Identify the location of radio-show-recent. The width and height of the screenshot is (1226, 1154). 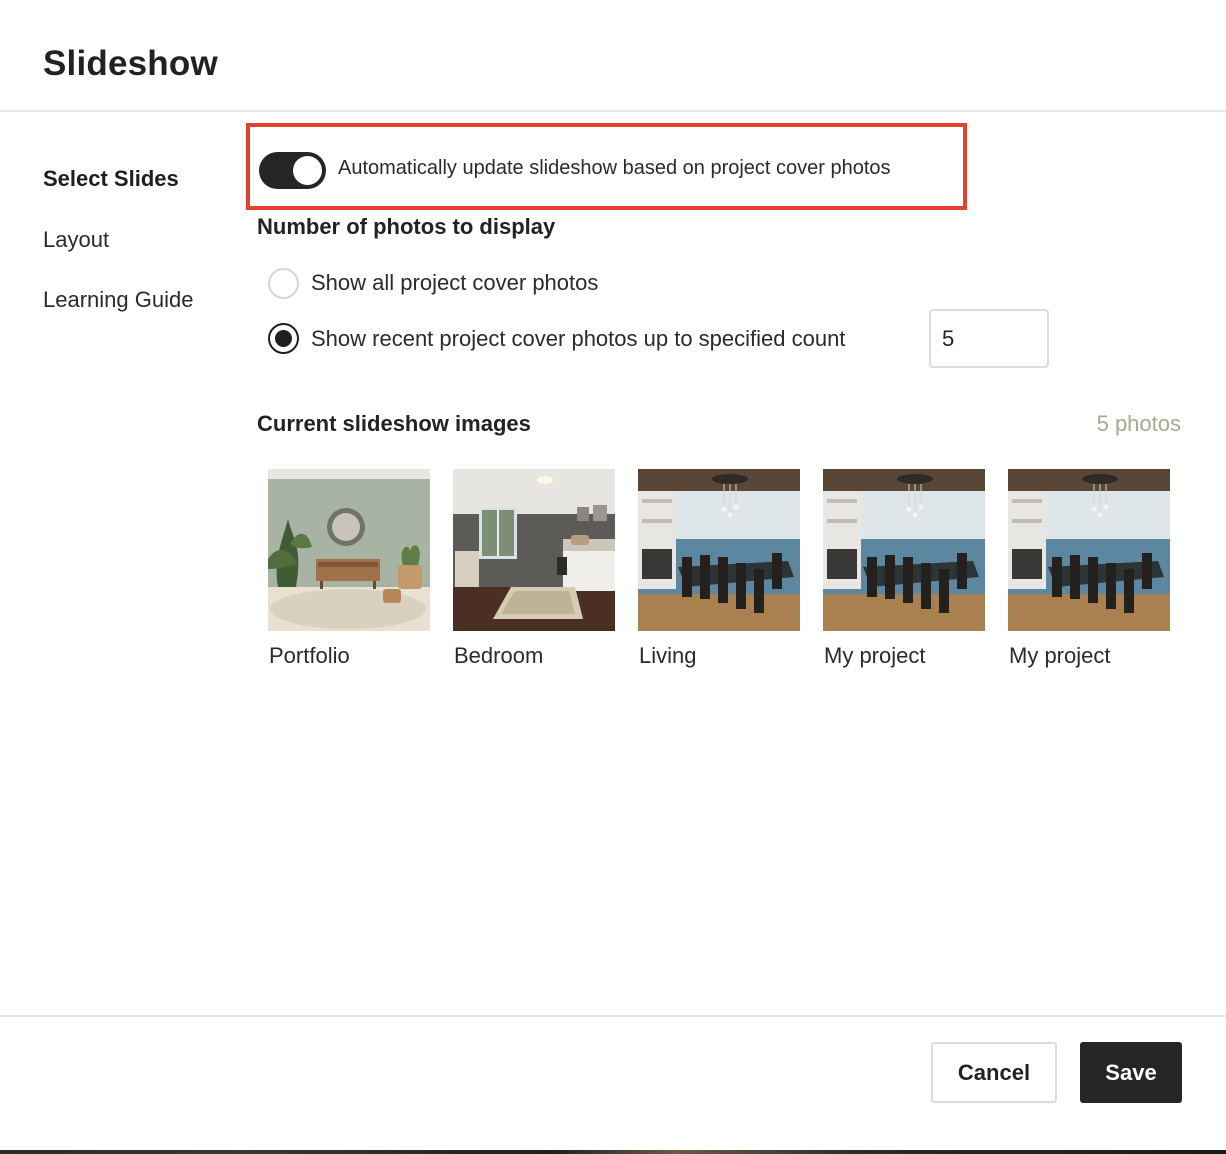
(283, 338).